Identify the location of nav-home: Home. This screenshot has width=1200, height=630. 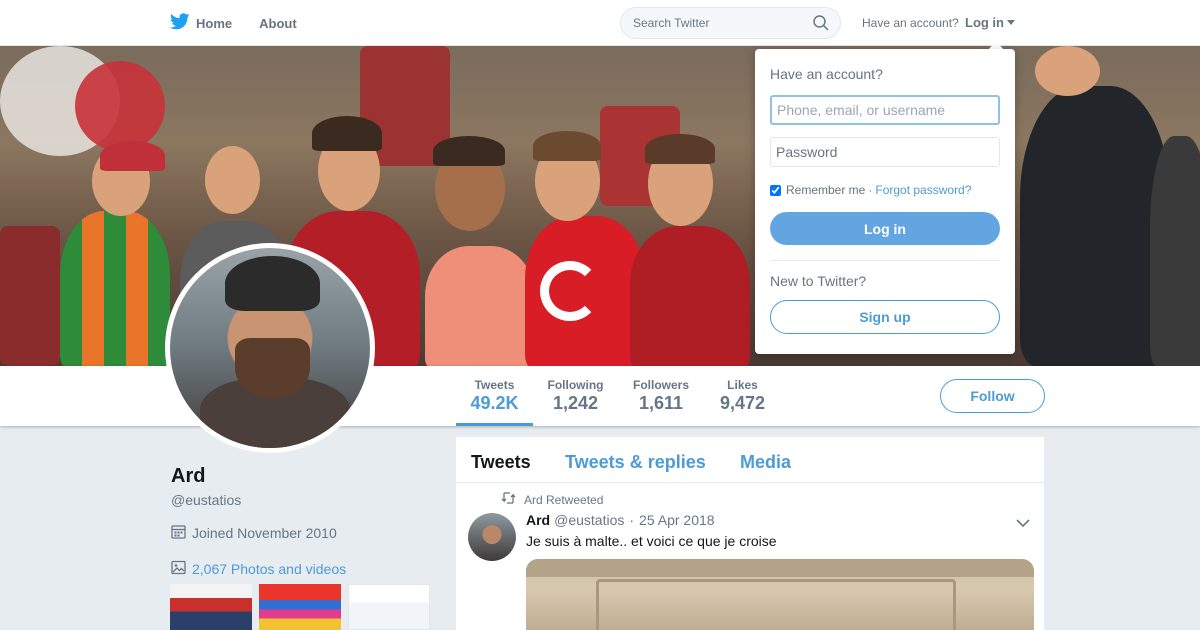
(201, 23).